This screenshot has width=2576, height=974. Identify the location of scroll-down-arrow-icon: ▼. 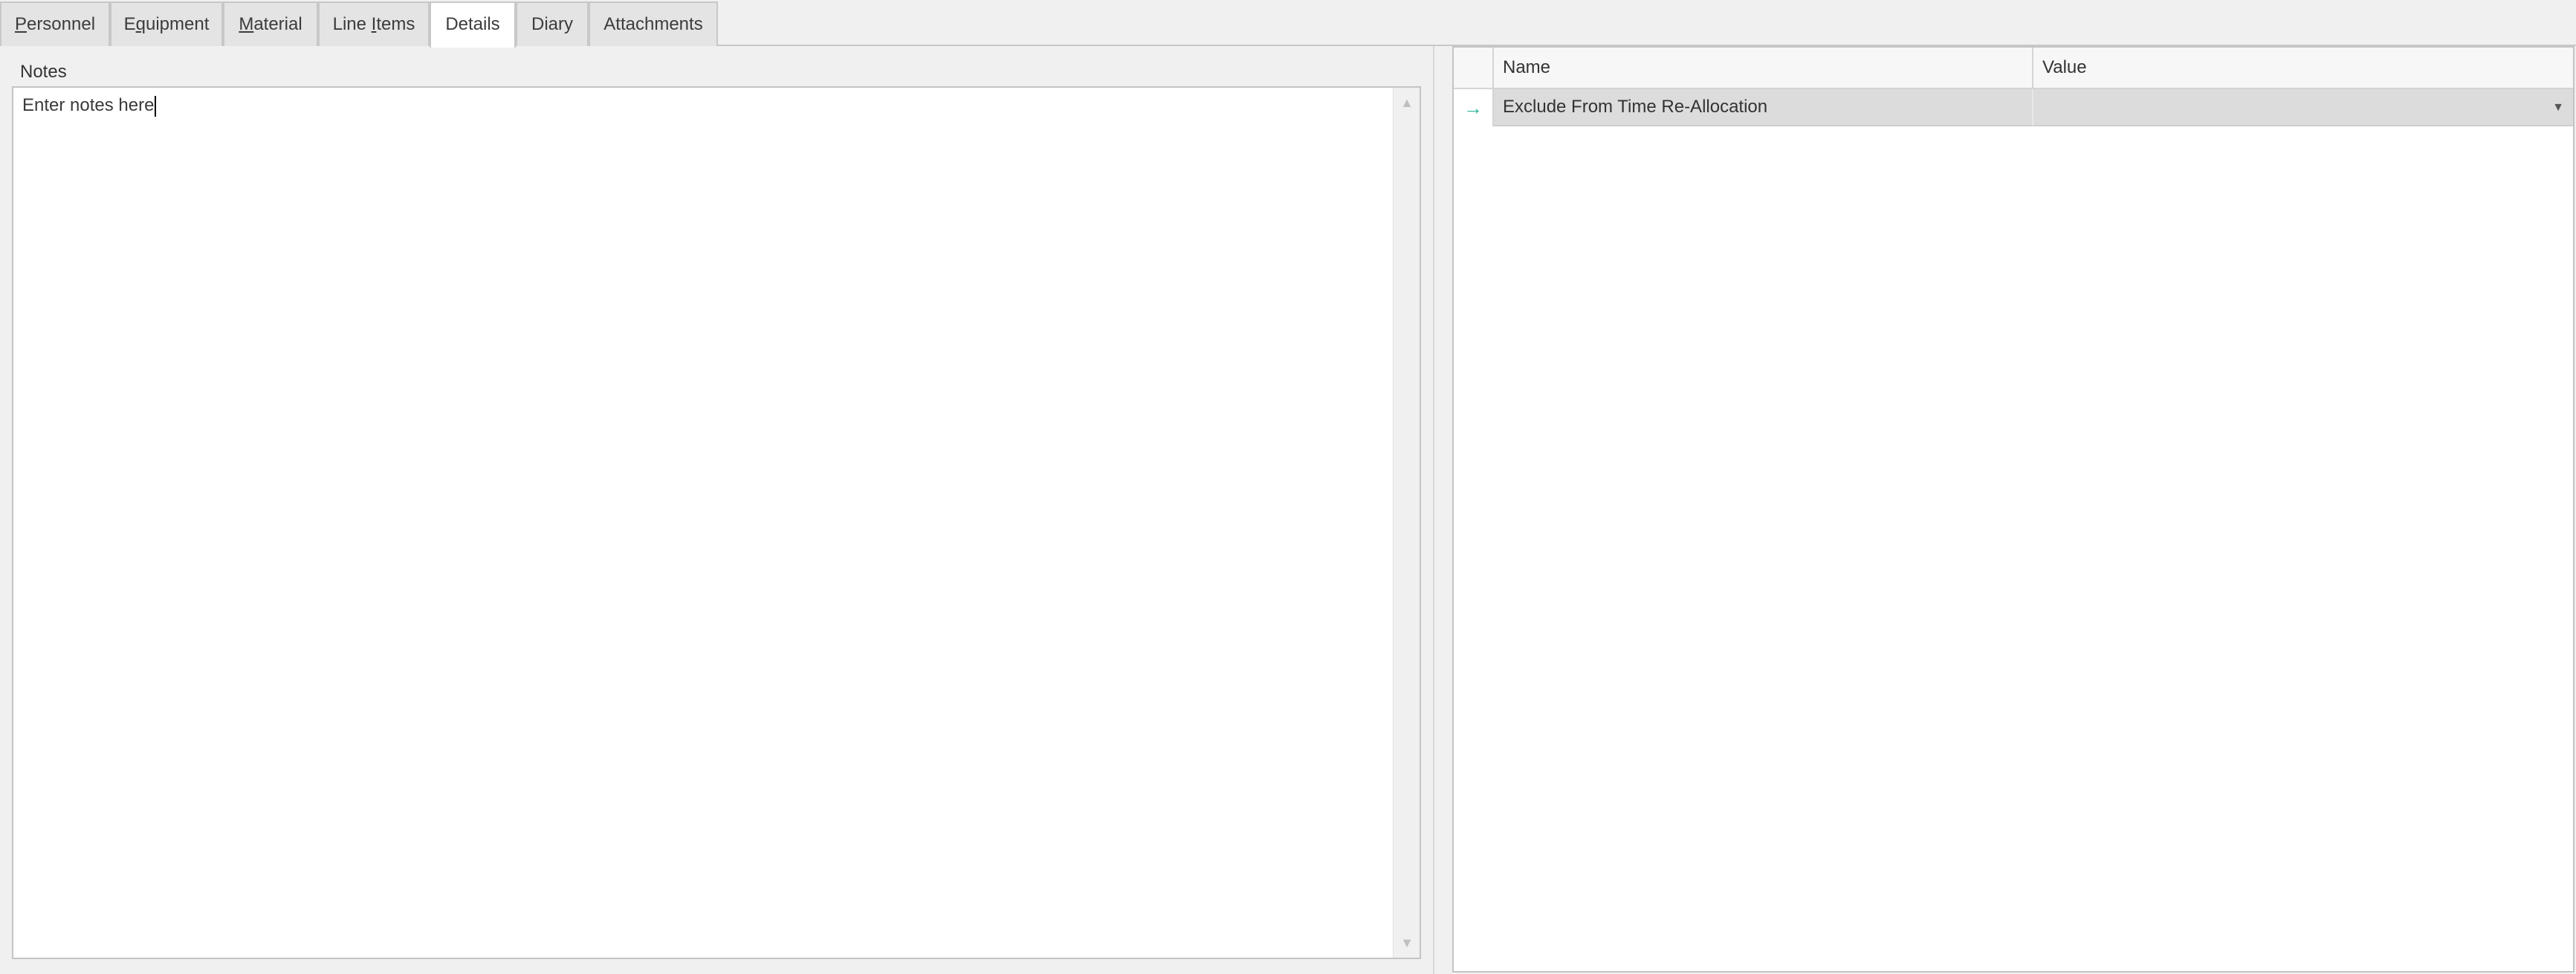
(1407, 943).